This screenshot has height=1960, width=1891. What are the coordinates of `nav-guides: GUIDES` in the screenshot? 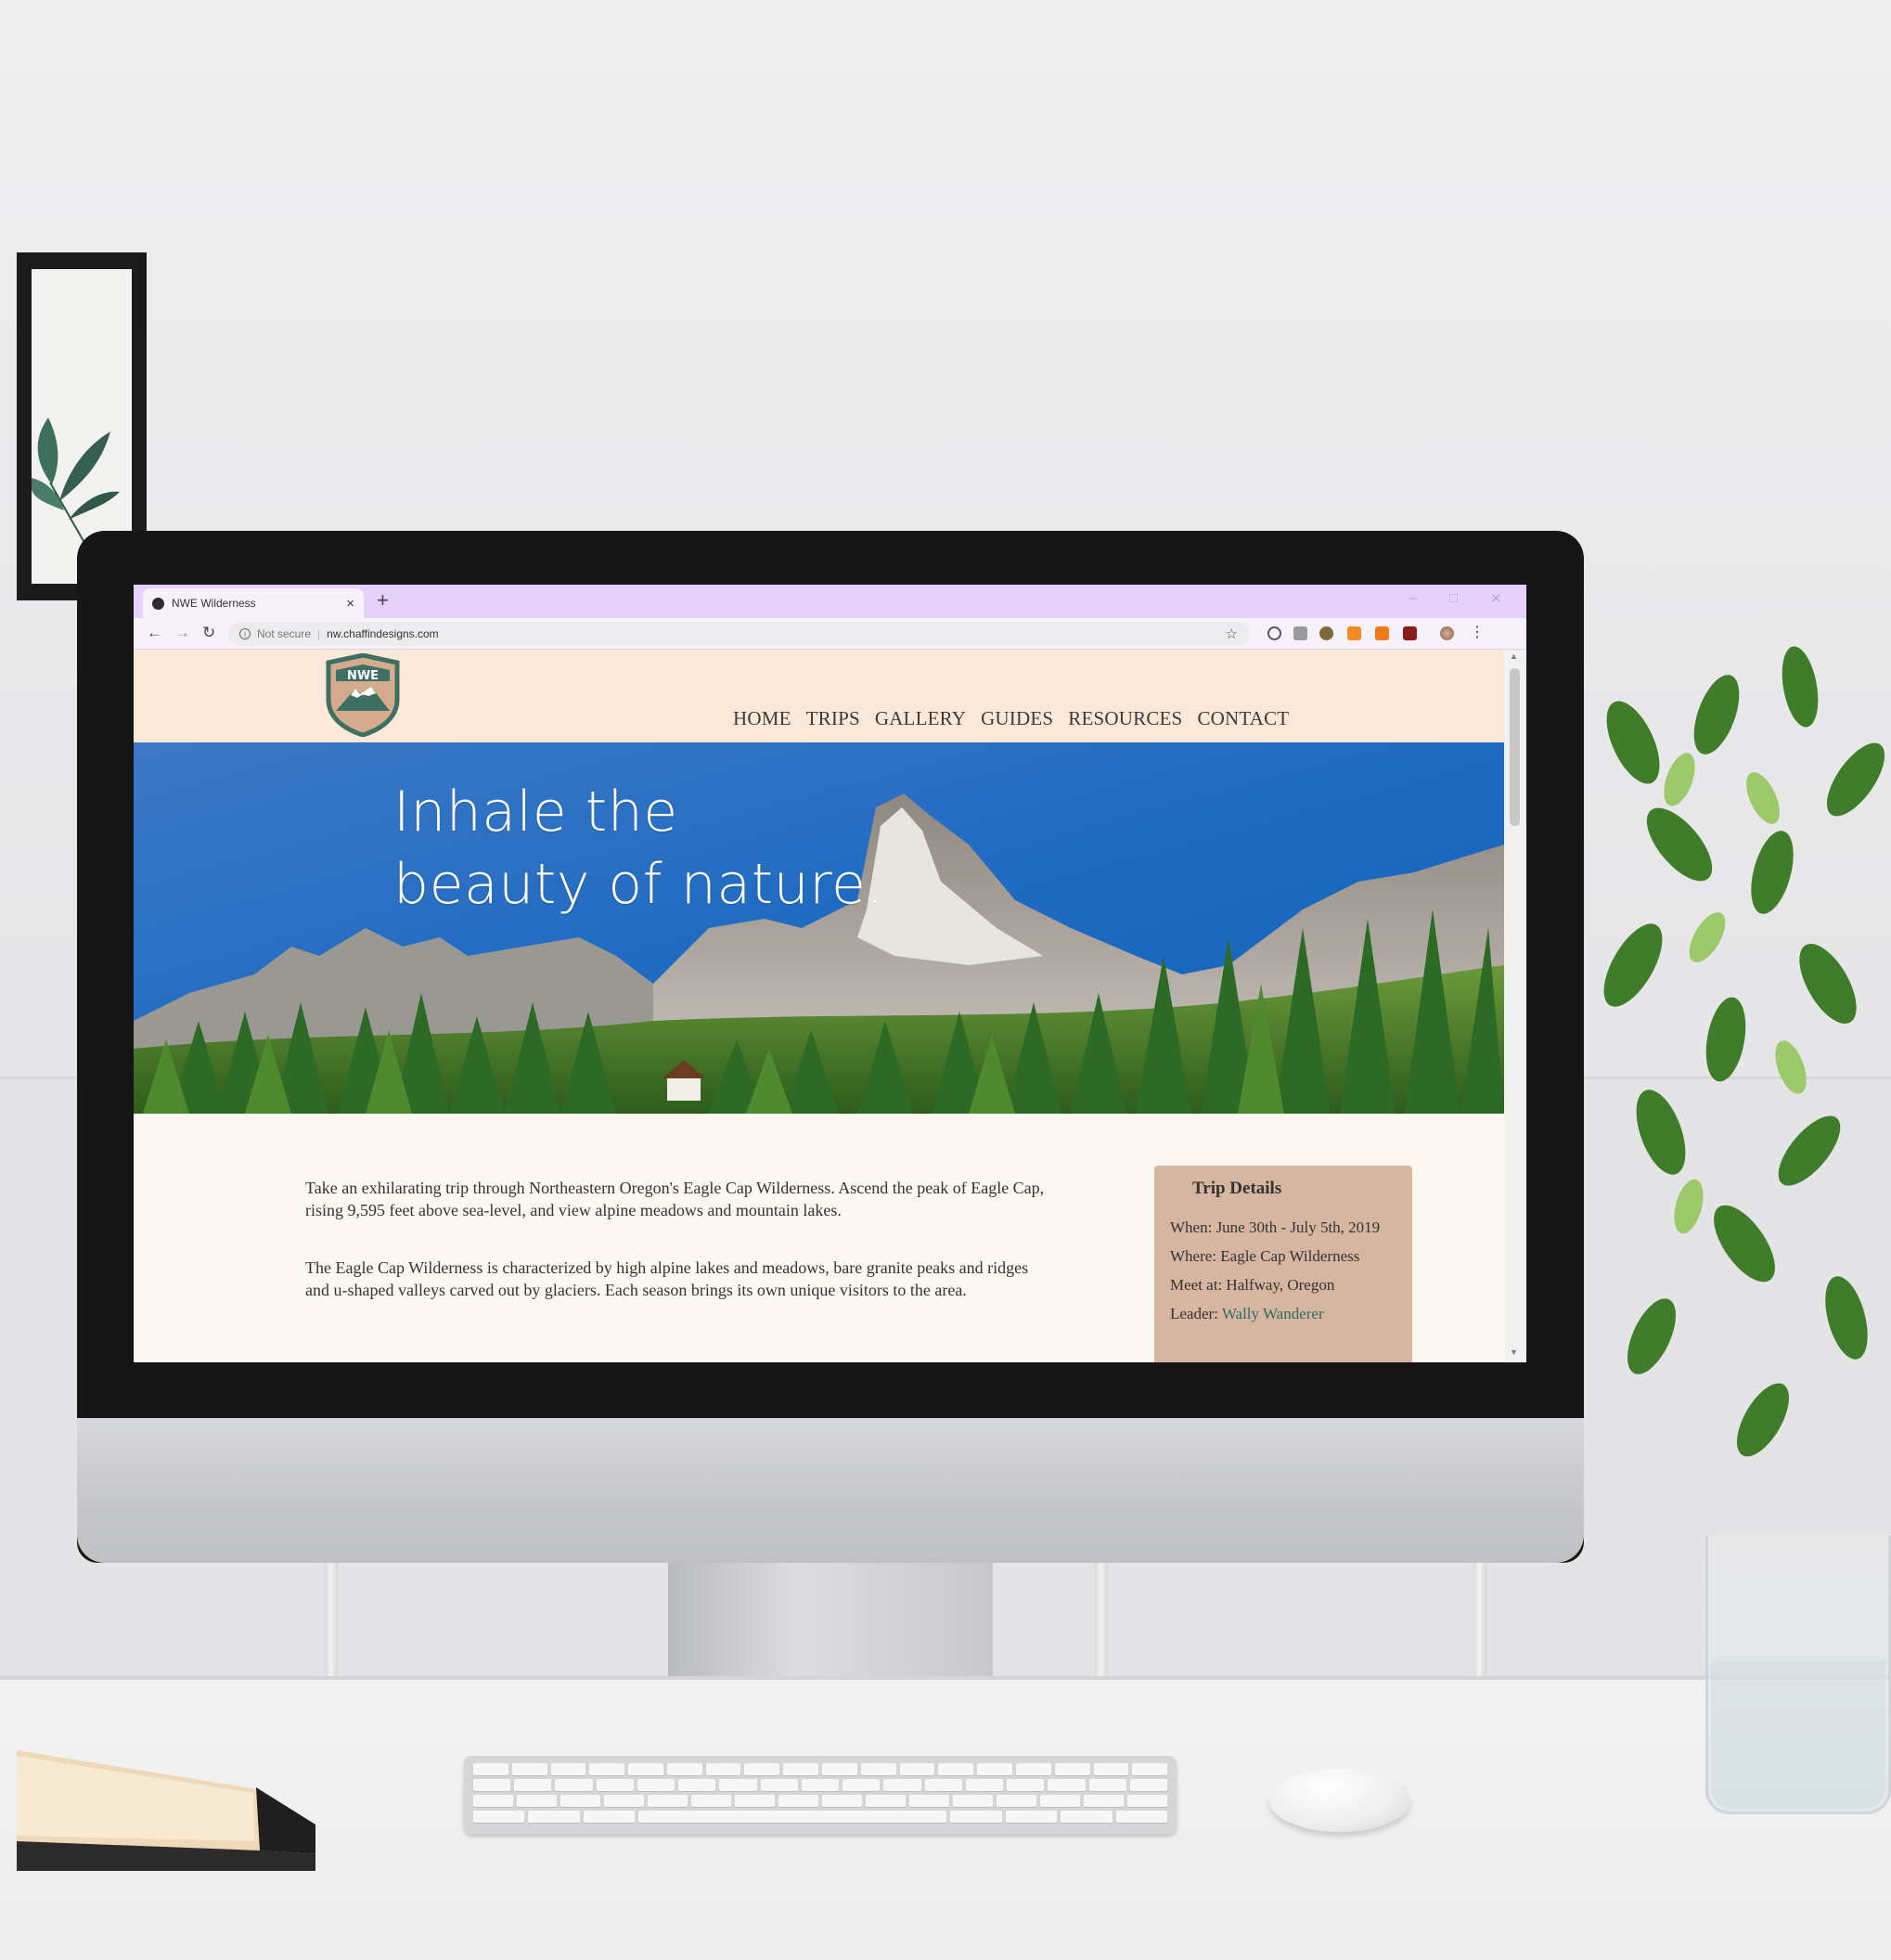 It's located at (1017, 718).